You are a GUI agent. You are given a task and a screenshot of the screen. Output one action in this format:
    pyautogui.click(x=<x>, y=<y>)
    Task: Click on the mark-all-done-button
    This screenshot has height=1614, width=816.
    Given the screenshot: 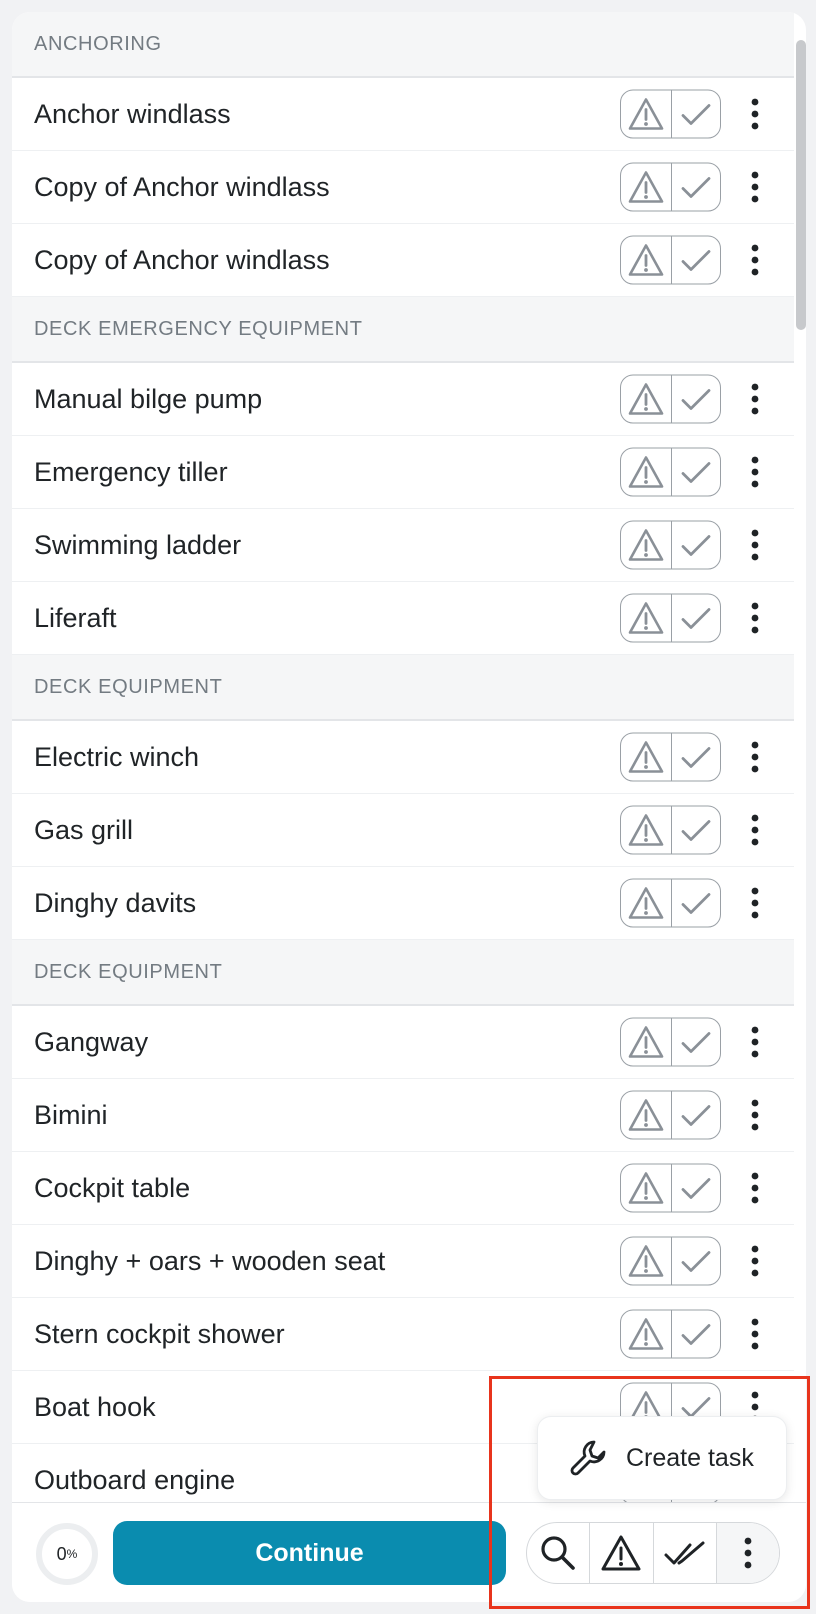 What is the action you would take?
    pyautogui.click(x=684, y=1553)
    